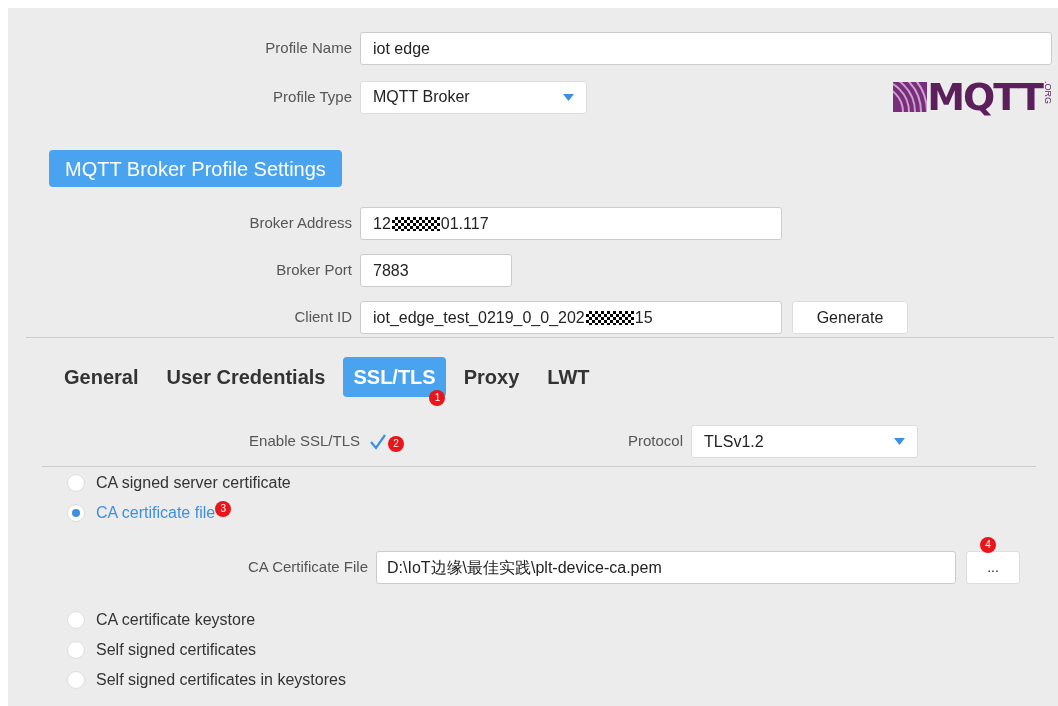 This screenshot has width=1058, height=706. Describe the element at coordinates (568, 377) in the screenshot. I see `tab: LWT` at that location.